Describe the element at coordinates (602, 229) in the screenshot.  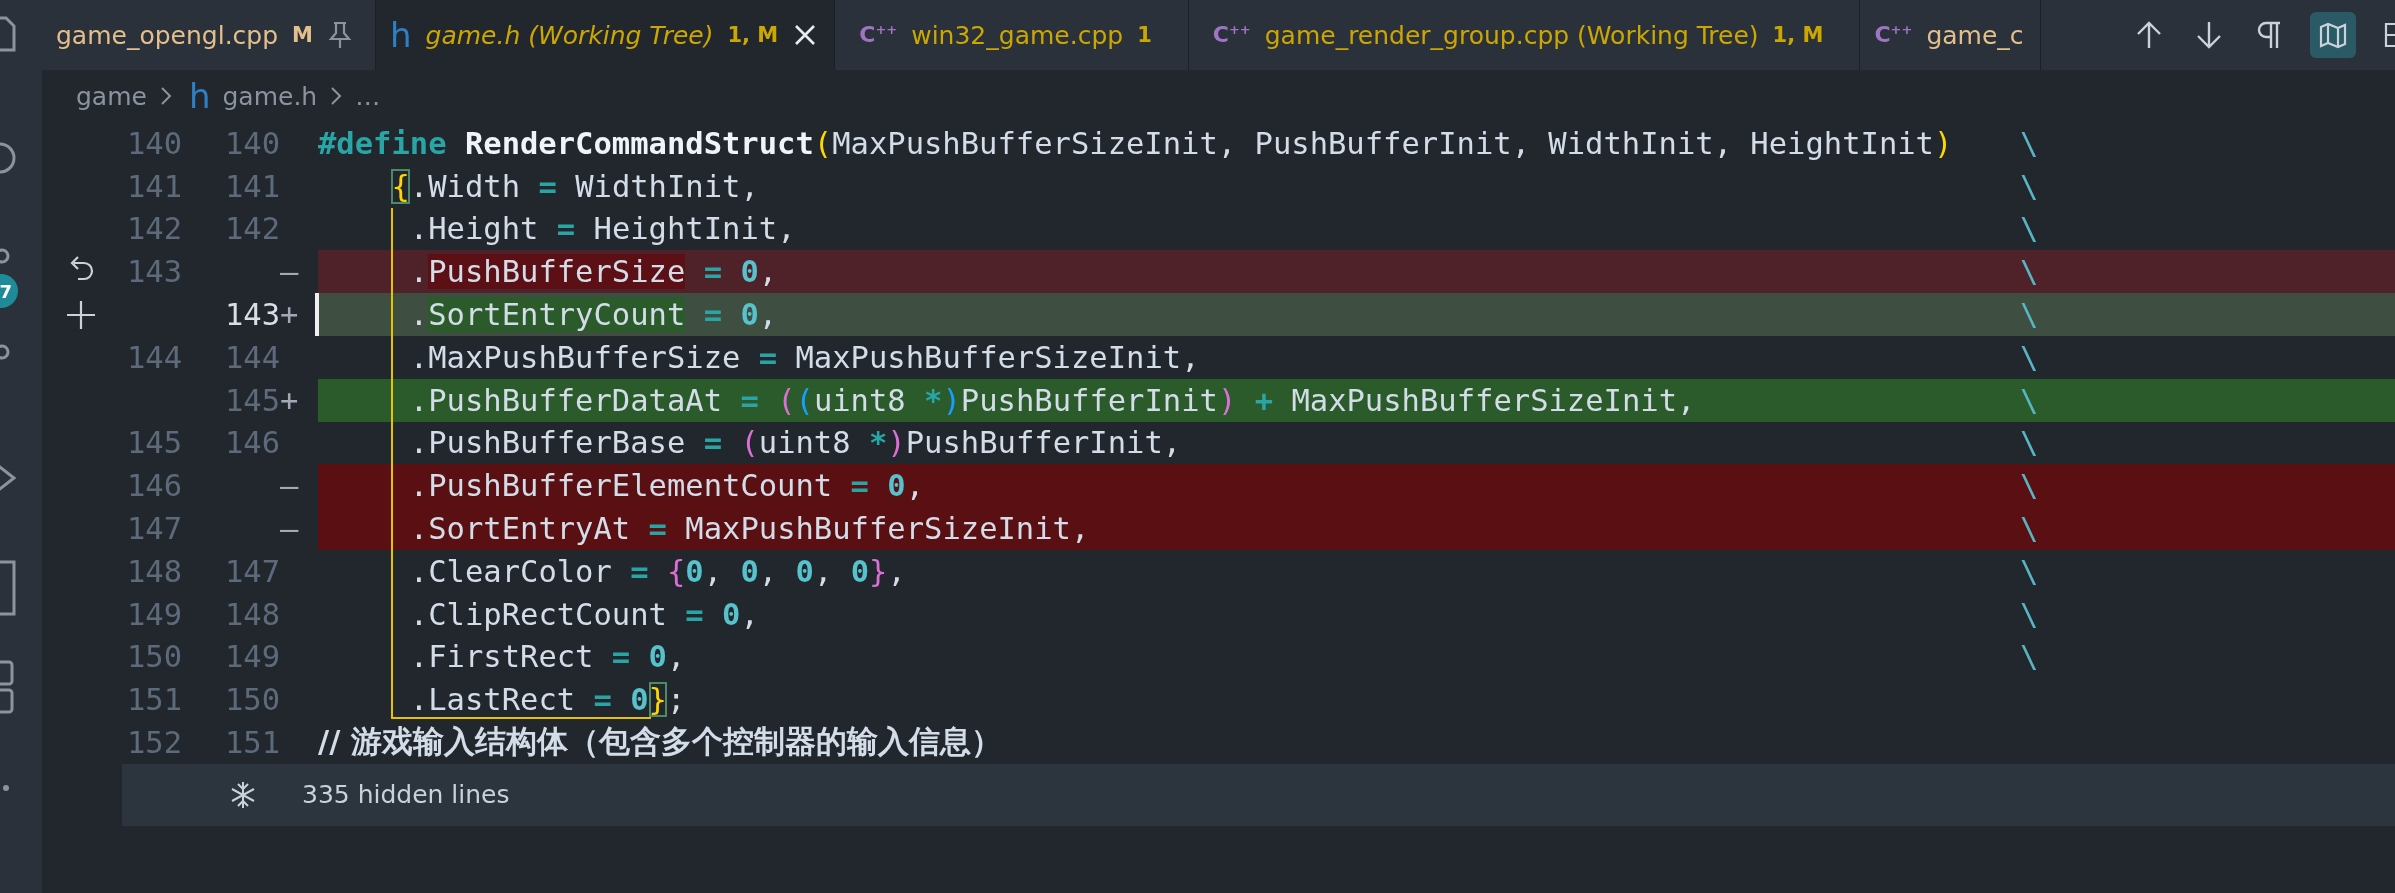
I see `code-line: .Height = HeightInit,` at that location.